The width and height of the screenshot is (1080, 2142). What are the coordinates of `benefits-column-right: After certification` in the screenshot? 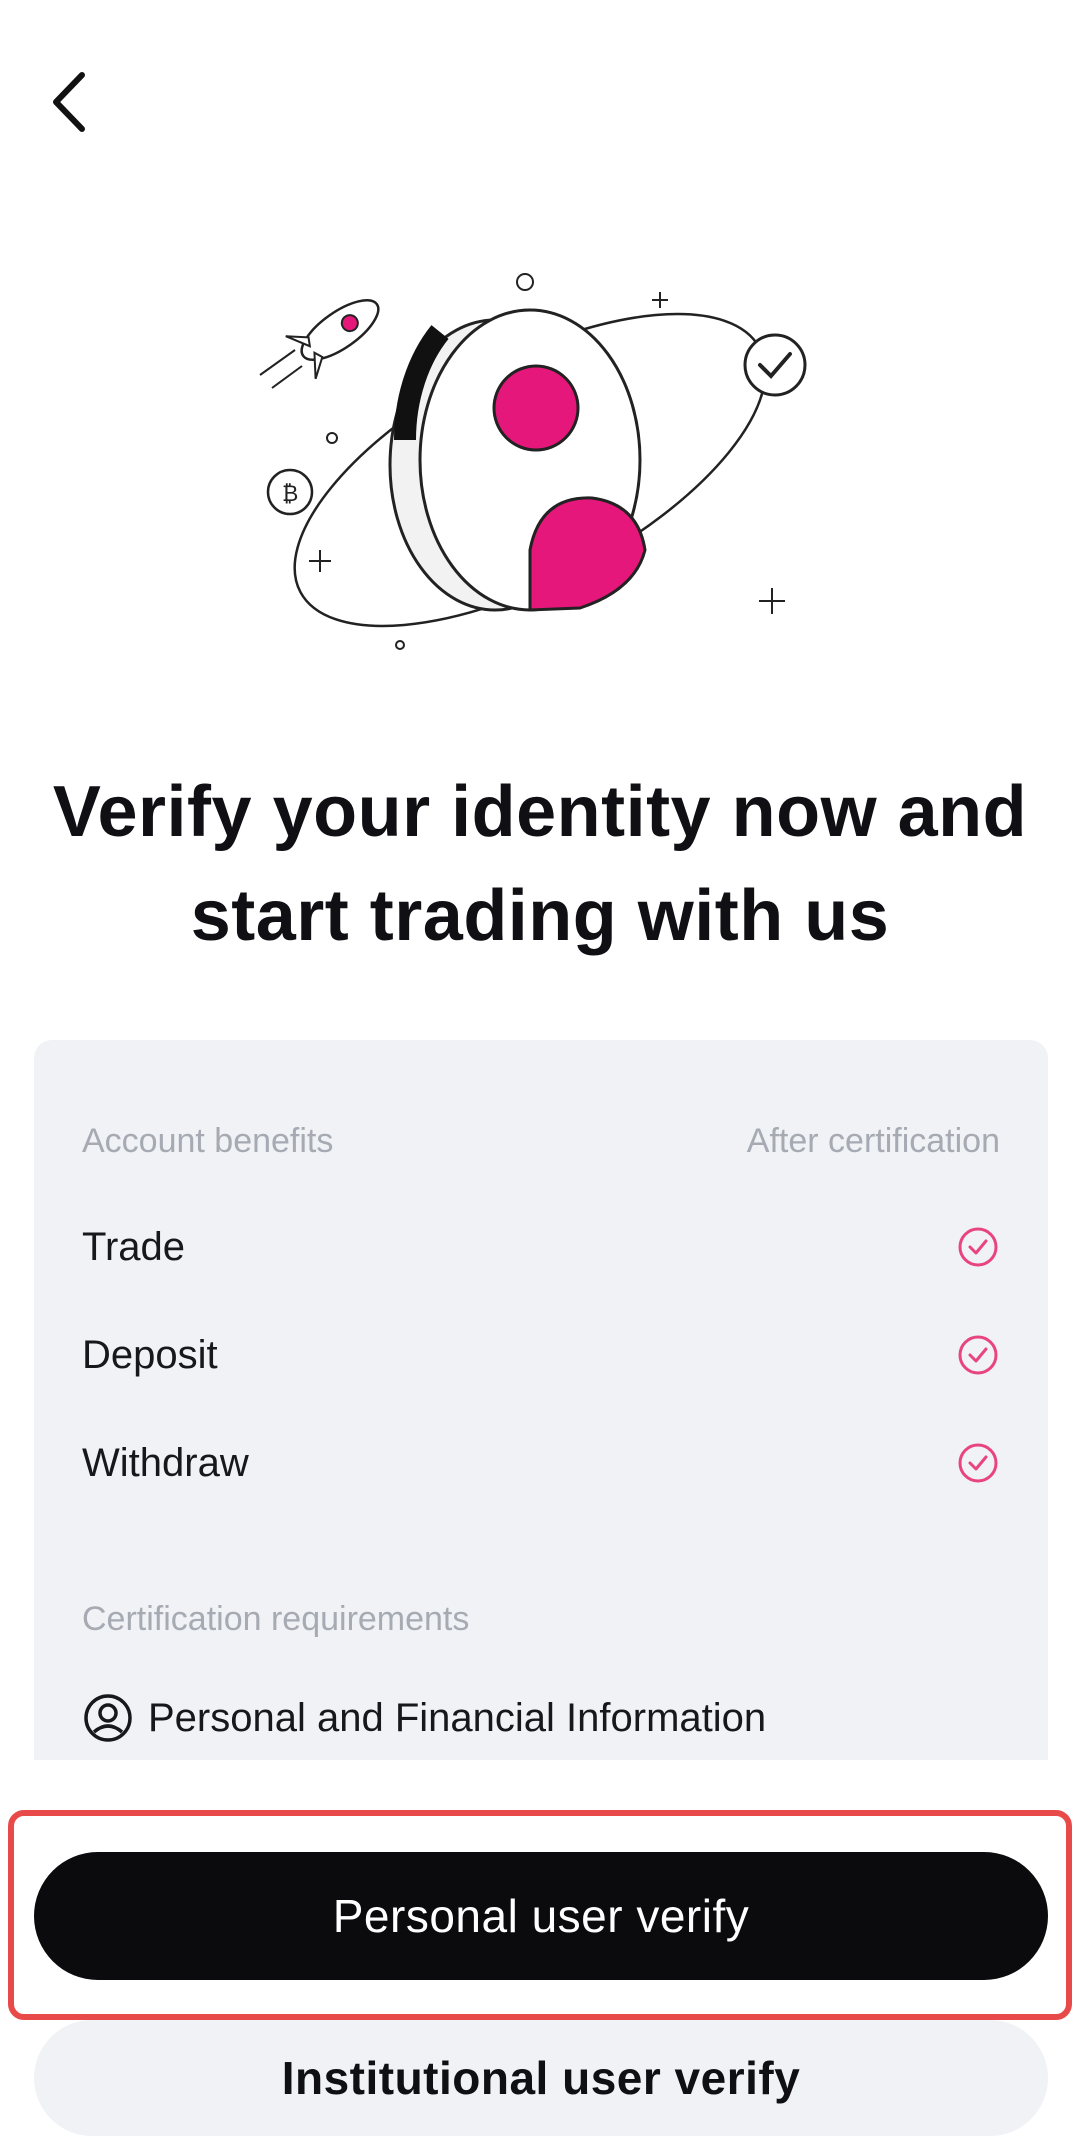 It's located at (873, 1141).